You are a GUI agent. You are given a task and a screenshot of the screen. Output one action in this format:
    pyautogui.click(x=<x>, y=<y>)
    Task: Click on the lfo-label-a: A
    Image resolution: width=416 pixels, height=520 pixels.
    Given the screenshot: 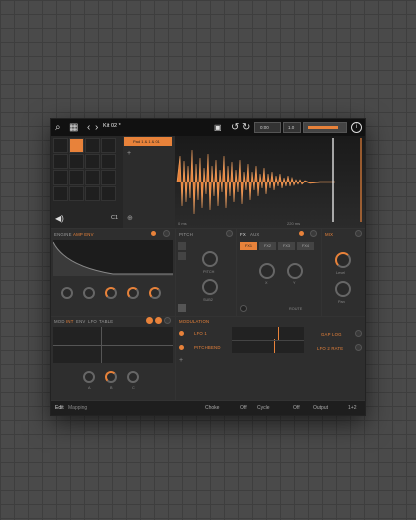 What is the action you would take?
    pyautogui.click(x=89, y=388)
    